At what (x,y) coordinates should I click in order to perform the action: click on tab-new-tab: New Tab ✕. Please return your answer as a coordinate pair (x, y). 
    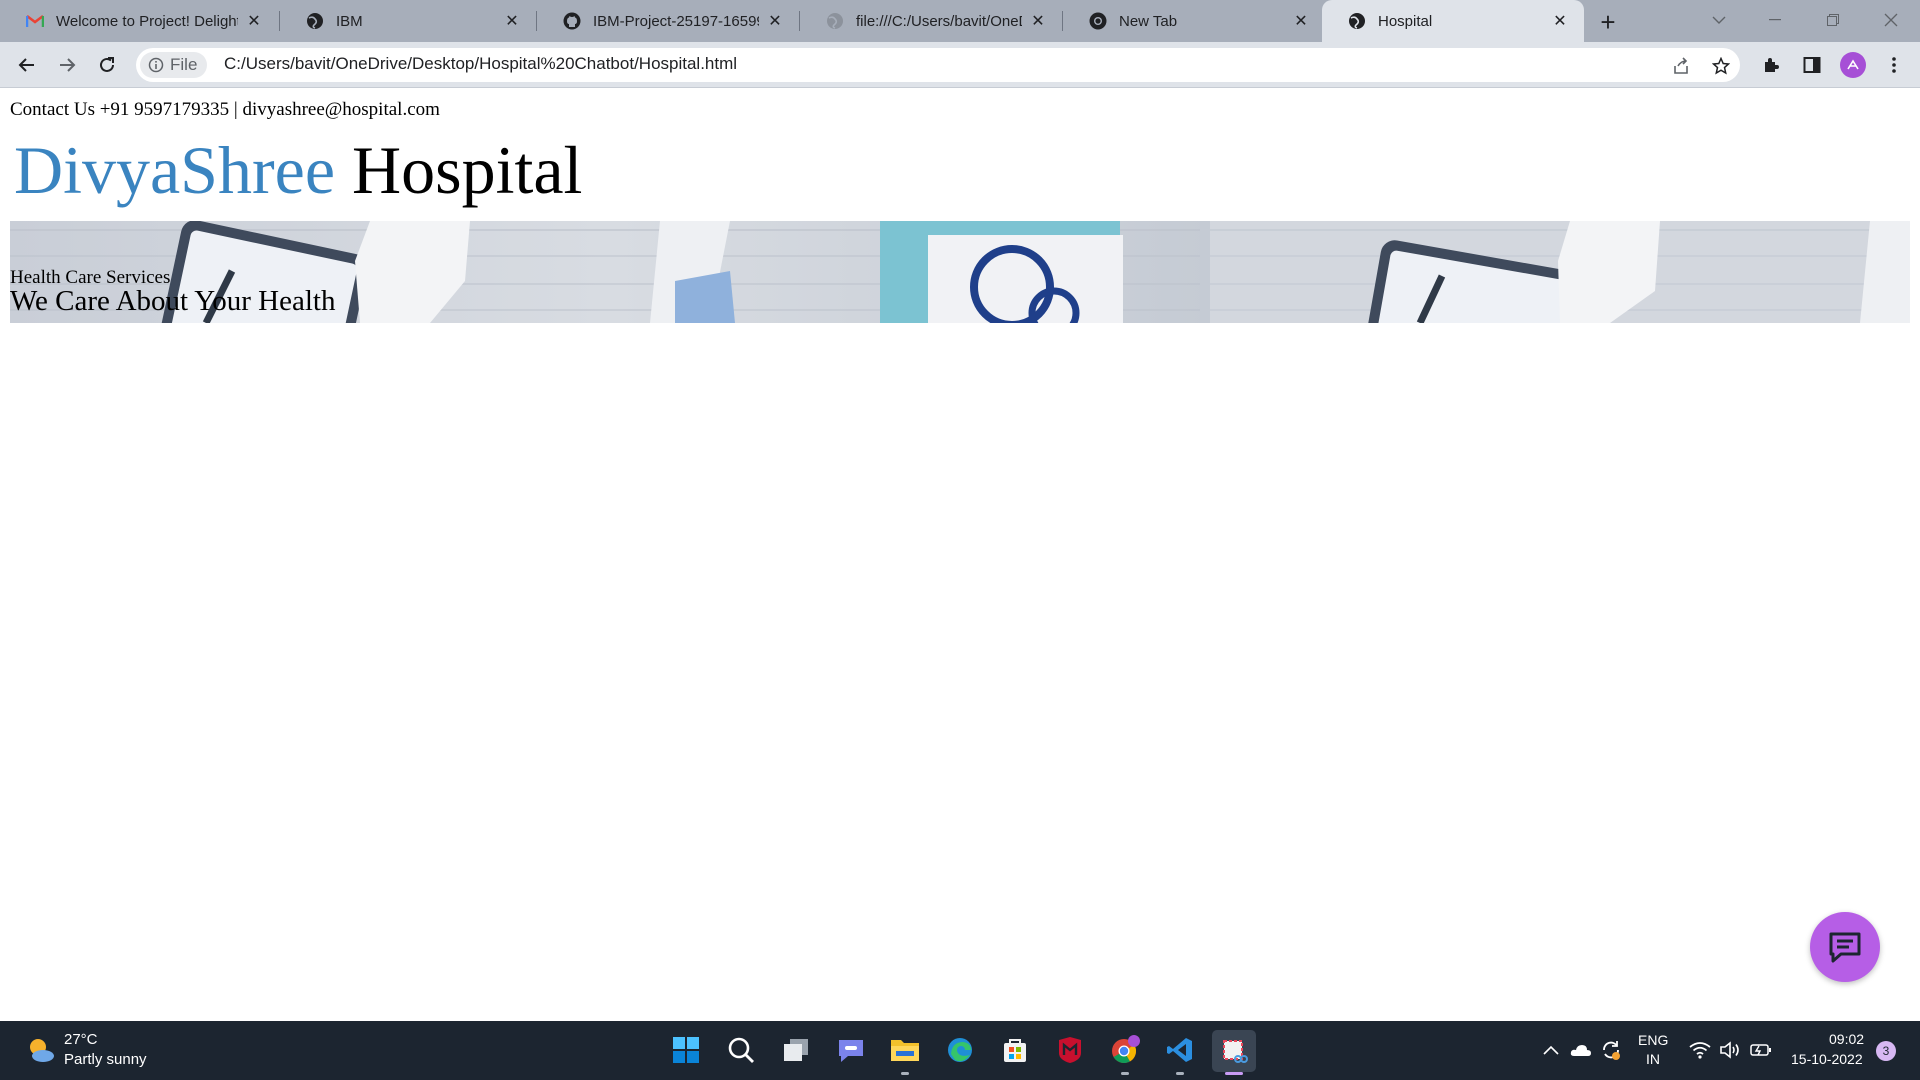
    Looking at the image, I should click on (1194, 21).